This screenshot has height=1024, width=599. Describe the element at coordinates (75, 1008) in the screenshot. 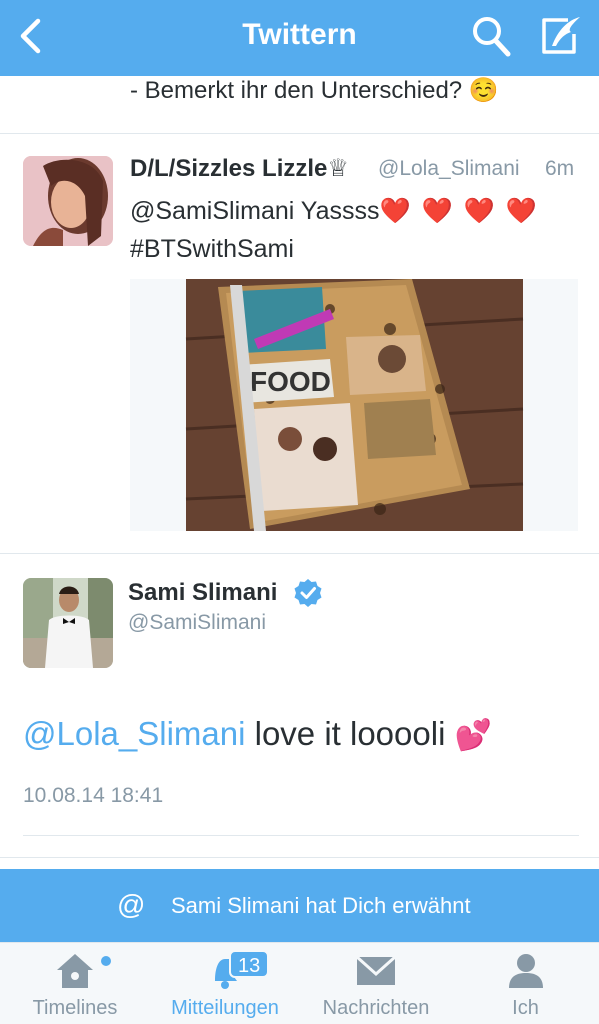

I see `tab-label: Timelines` at that location.